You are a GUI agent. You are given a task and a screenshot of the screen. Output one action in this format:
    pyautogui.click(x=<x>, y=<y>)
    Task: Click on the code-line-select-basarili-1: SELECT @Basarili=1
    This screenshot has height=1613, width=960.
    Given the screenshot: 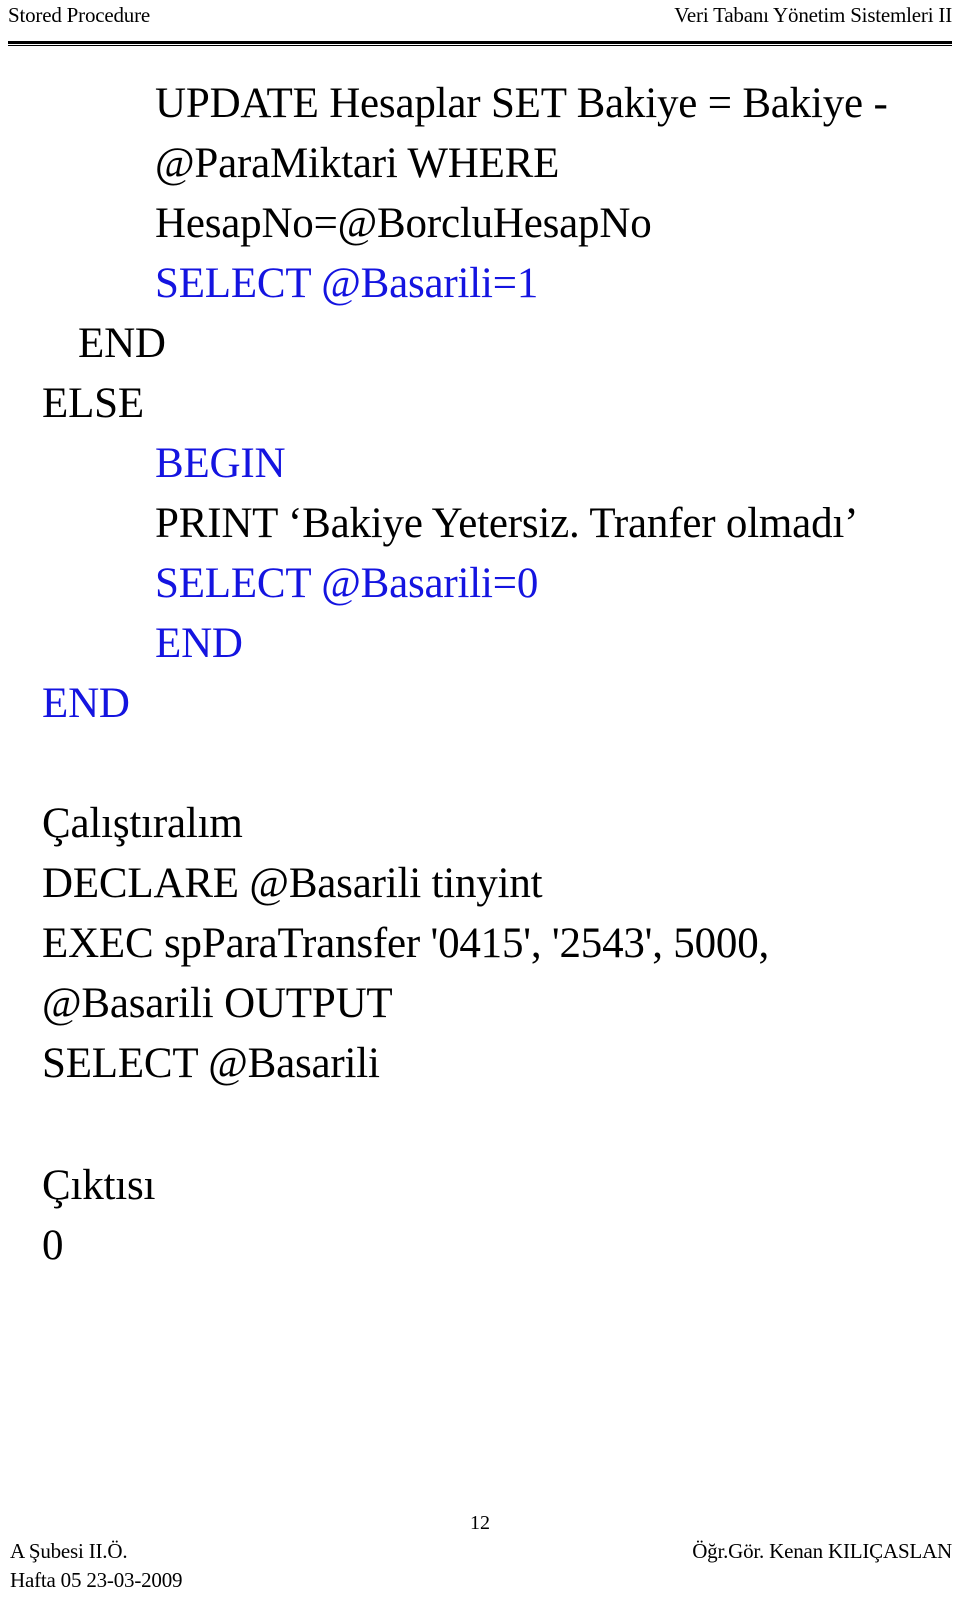 What is the action you would take?
    pyautogui.click(x=347, y=283)
    